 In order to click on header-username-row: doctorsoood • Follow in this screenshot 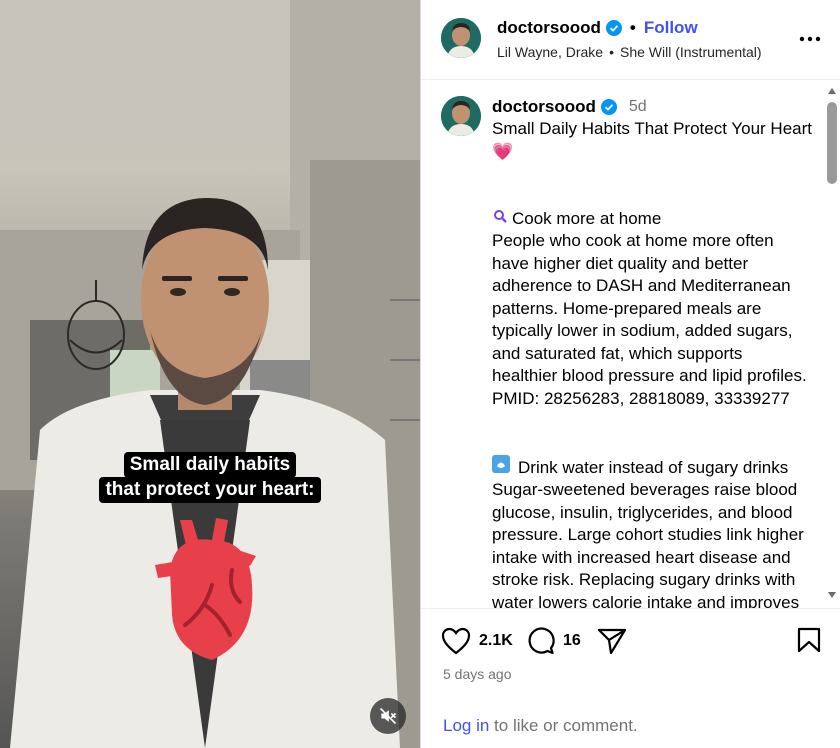, I will do `click(597, 28)`.